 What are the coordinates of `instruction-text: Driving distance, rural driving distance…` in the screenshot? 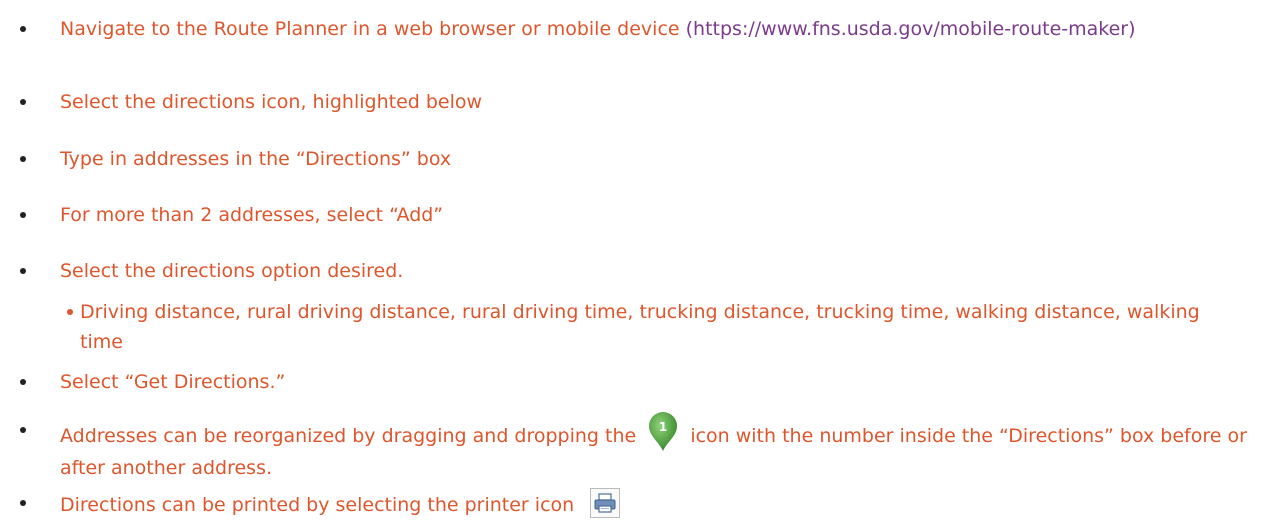 It's located at (640, 327).